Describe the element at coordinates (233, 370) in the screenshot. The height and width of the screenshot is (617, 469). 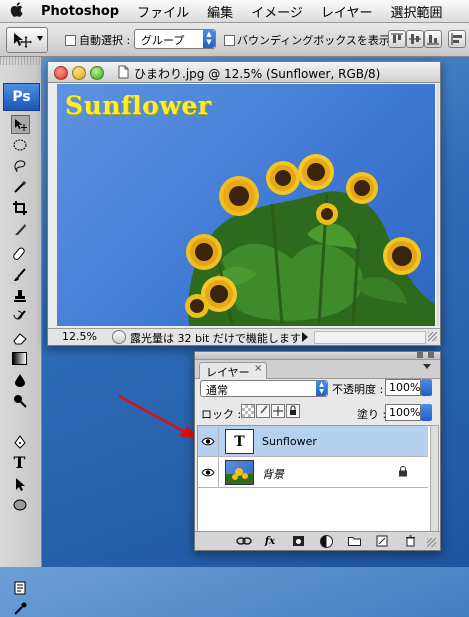
I see `tab-layers: レイヤー ×` at that location.